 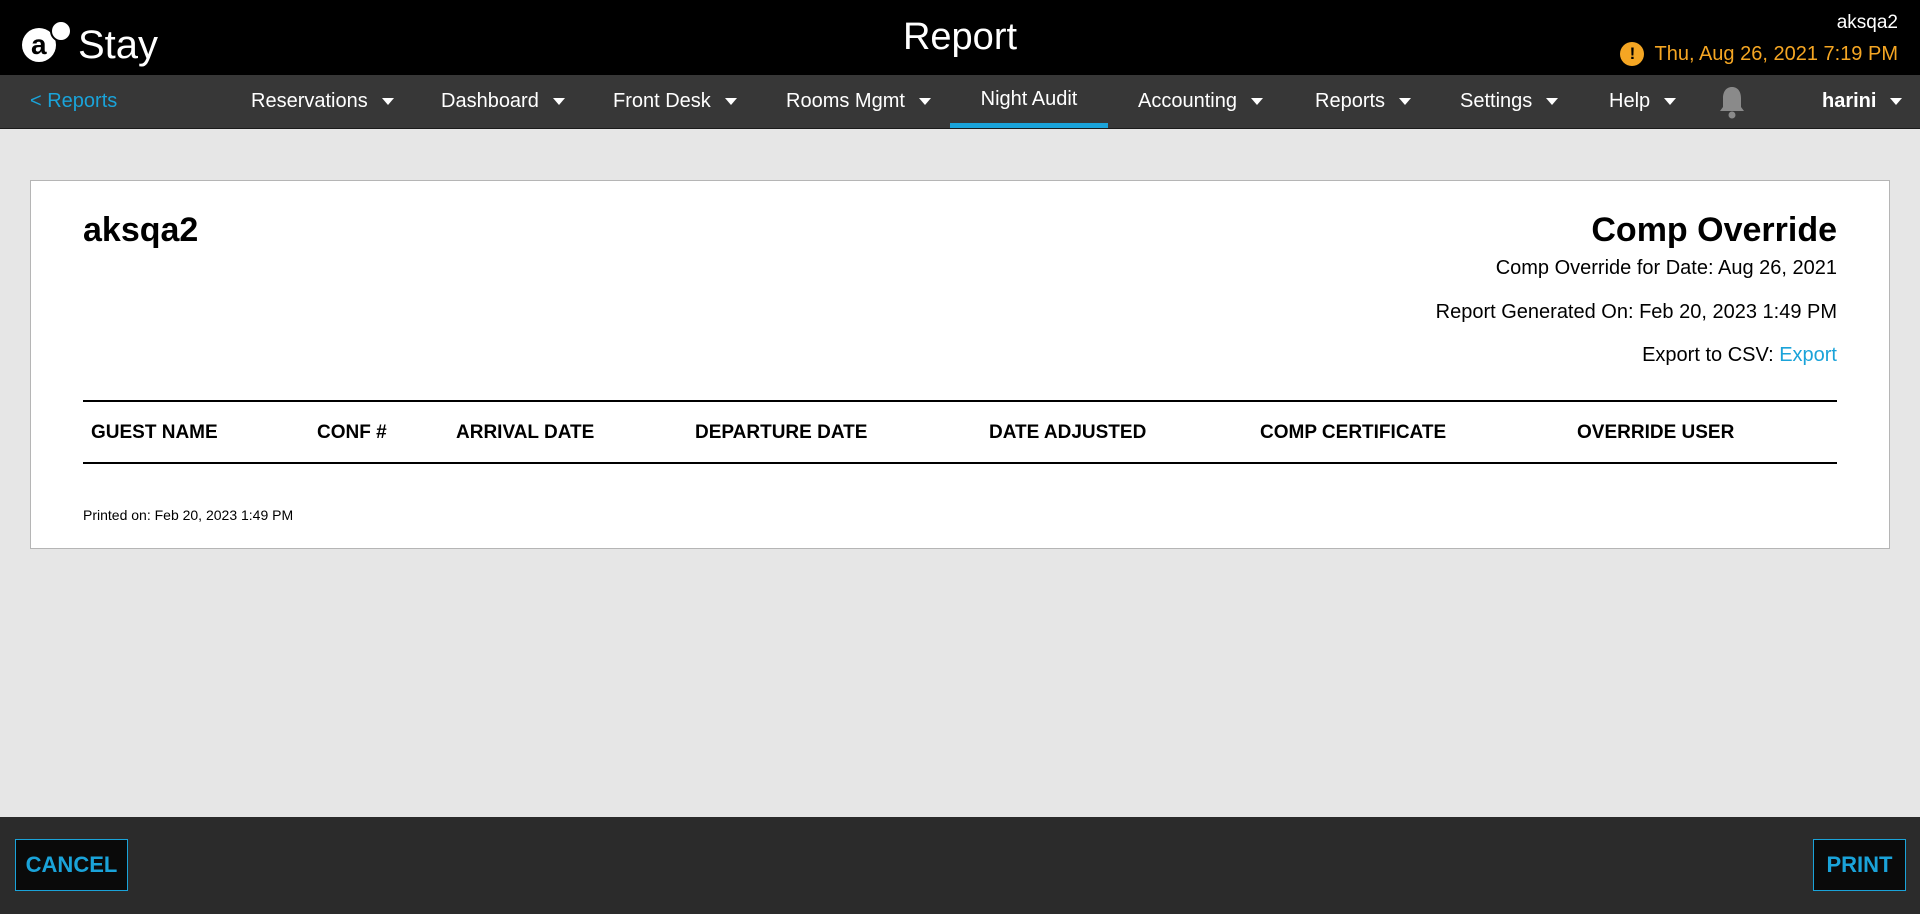 What do you see at coordinates (73, 101) in the screenshot?
I see `back-to-reports-link: < Reports` at bounding box center [73, 101].